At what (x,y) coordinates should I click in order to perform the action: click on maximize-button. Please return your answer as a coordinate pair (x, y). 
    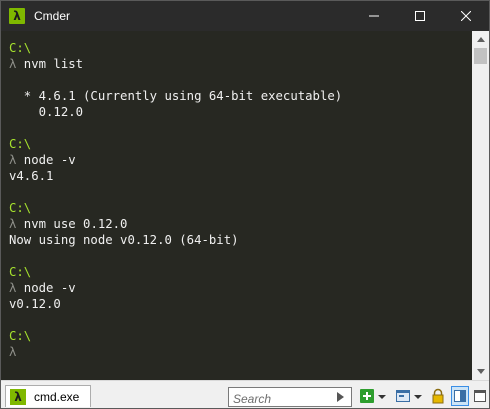
    Looking at the image, I should click on (420, 16).